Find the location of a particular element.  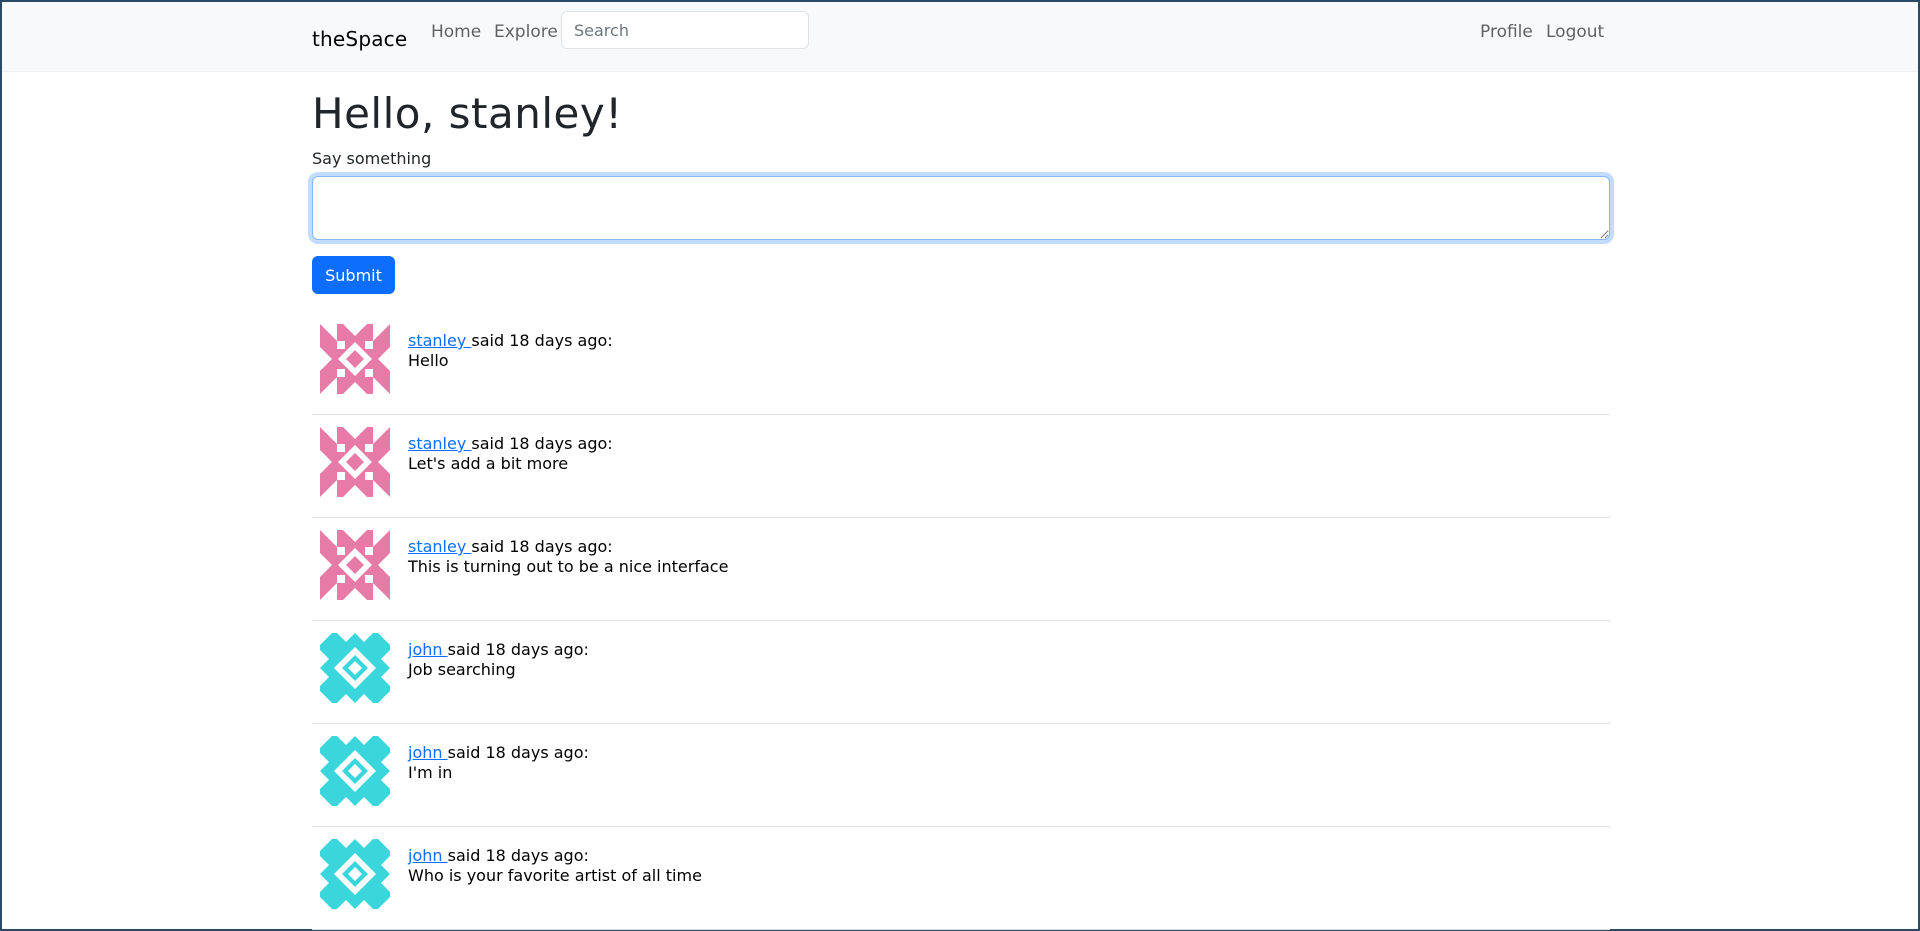

post-field-label: Say something is located at coordinates (372, 158).